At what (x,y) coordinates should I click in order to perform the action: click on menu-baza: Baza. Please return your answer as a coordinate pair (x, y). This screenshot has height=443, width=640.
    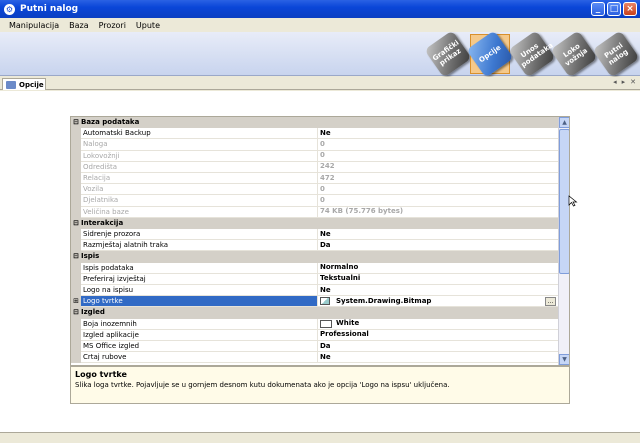
    Looking at the image, I should click on (79, 25).